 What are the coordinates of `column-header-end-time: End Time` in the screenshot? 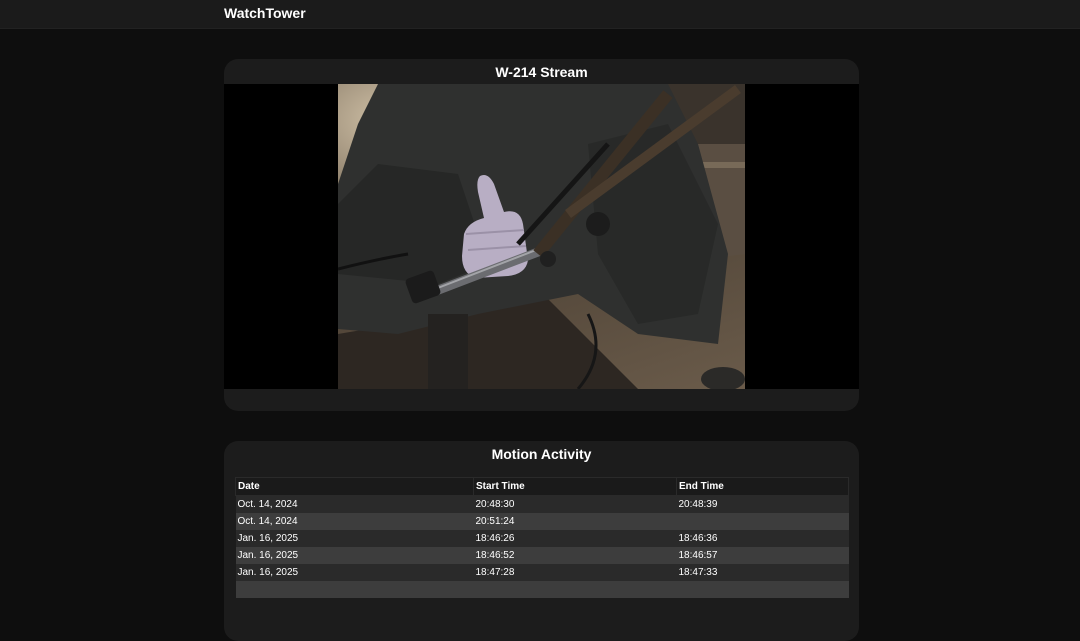 It's located at (762, 486).